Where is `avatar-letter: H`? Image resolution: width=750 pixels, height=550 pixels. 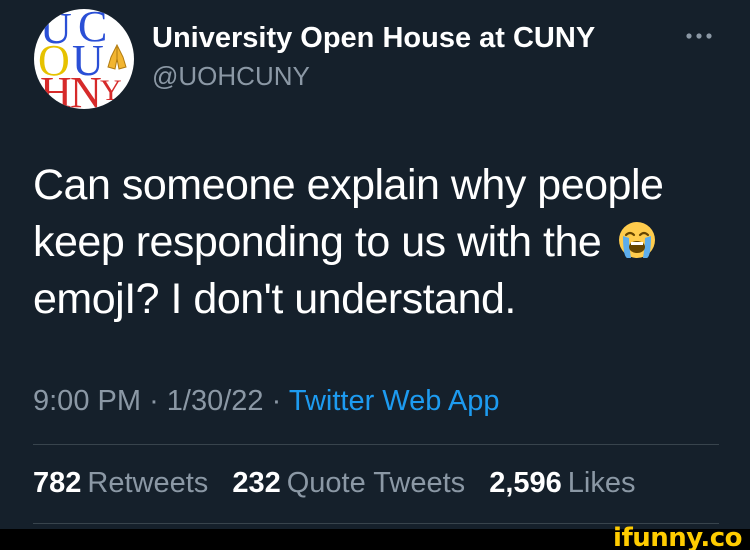 avatar-letter: H is located at coordinates (56, 89).